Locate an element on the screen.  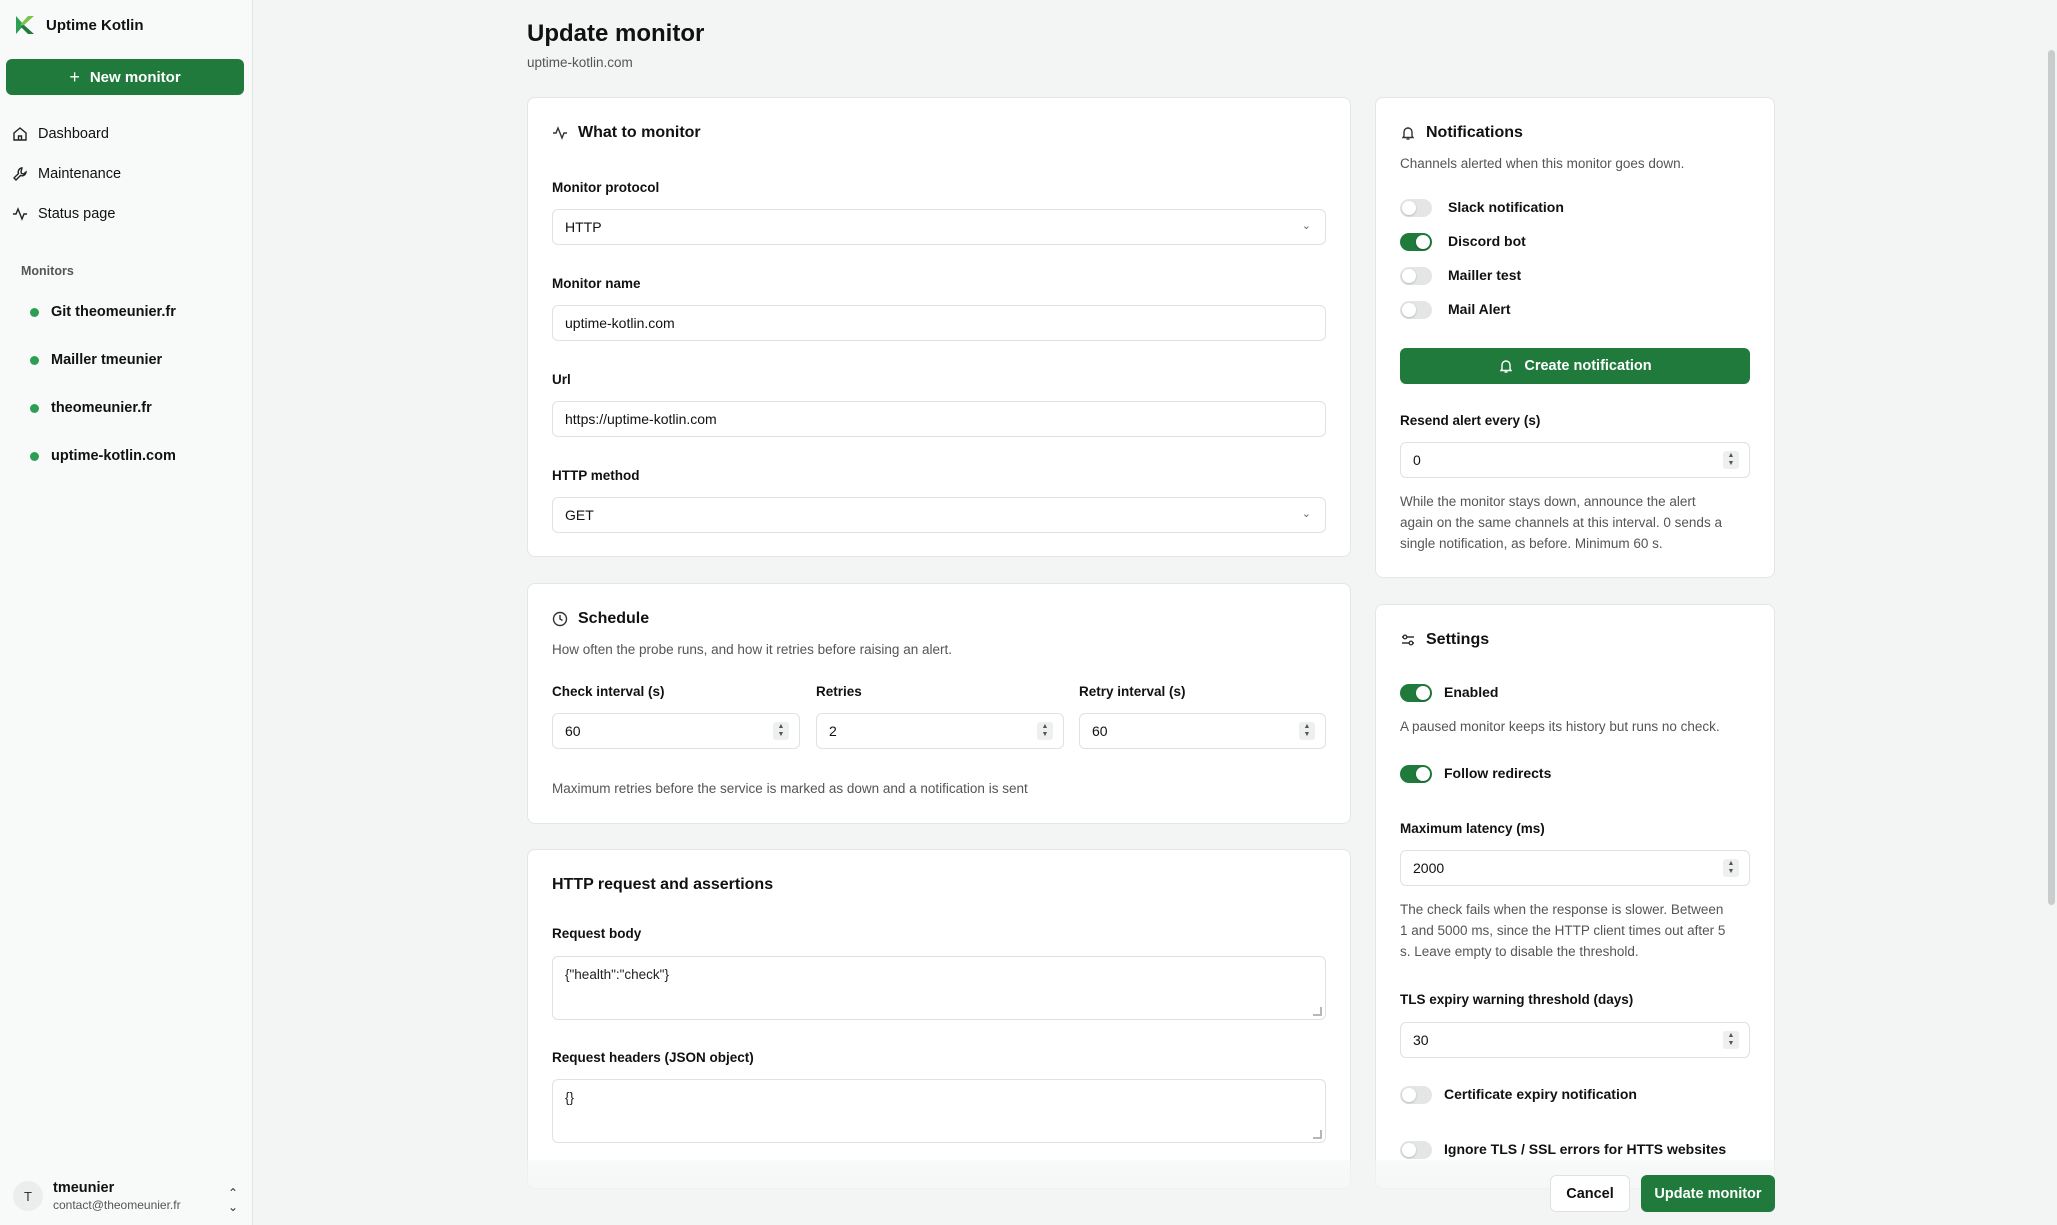
monitor-label: theomeunier.fr is located at coordinates (101, 408).